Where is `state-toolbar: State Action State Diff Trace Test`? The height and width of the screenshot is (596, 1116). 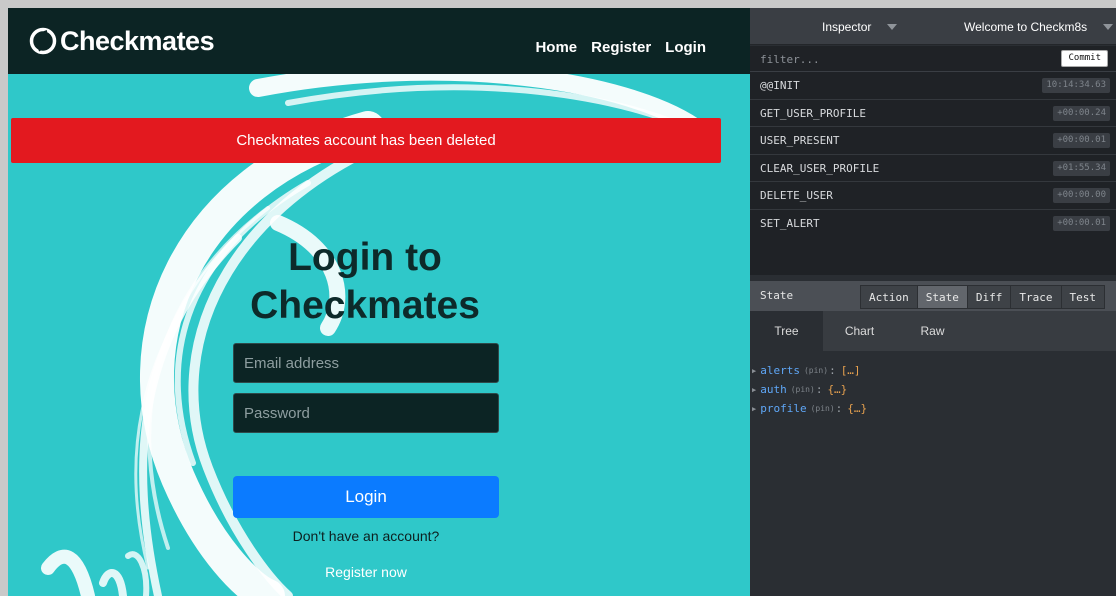 state-toolbar: State Action State Diff Trace Test is located at coordinates (933, 296).